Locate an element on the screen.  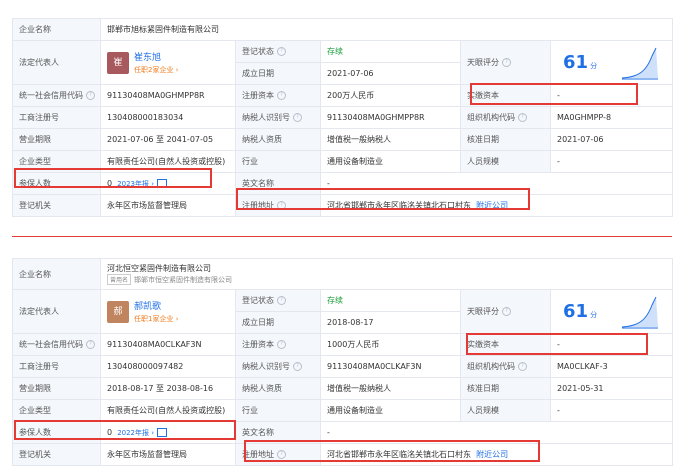
est-date-value: 2018-08-17 is located at coordinates (390, 322).